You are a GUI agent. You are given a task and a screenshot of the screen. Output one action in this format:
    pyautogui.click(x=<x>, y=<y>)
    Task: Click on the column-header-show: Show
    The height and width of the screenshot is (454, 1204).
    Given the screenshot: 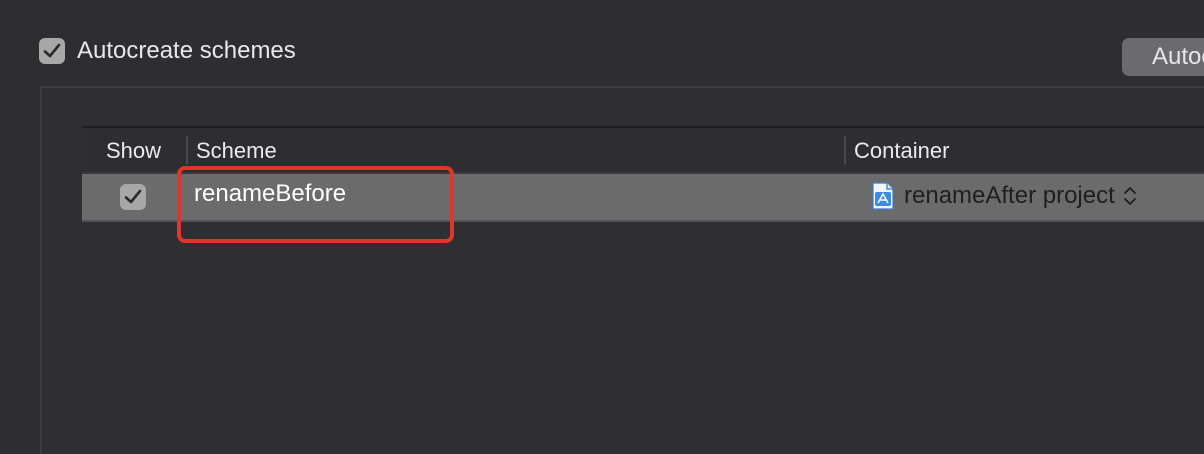 What is the action you would take?
    pyautogui.click(x=133, y=151)
    